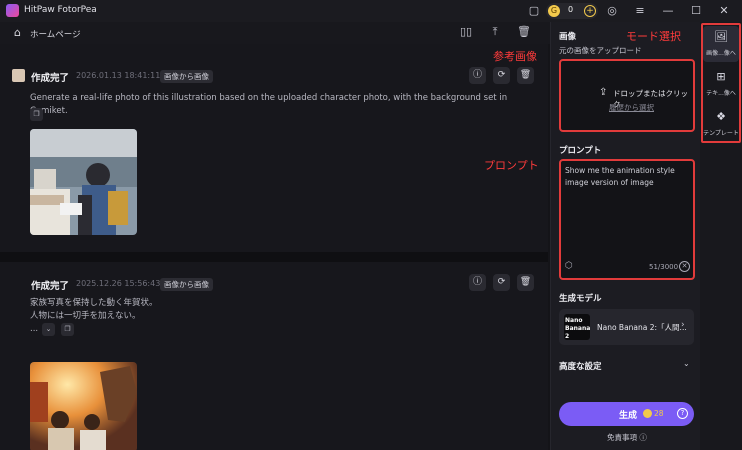 This screenshot has width=742, height=450. Describe the element at coordinates (696, 11) in the screenshot. I see `maximize-icon: ☐` at that location.